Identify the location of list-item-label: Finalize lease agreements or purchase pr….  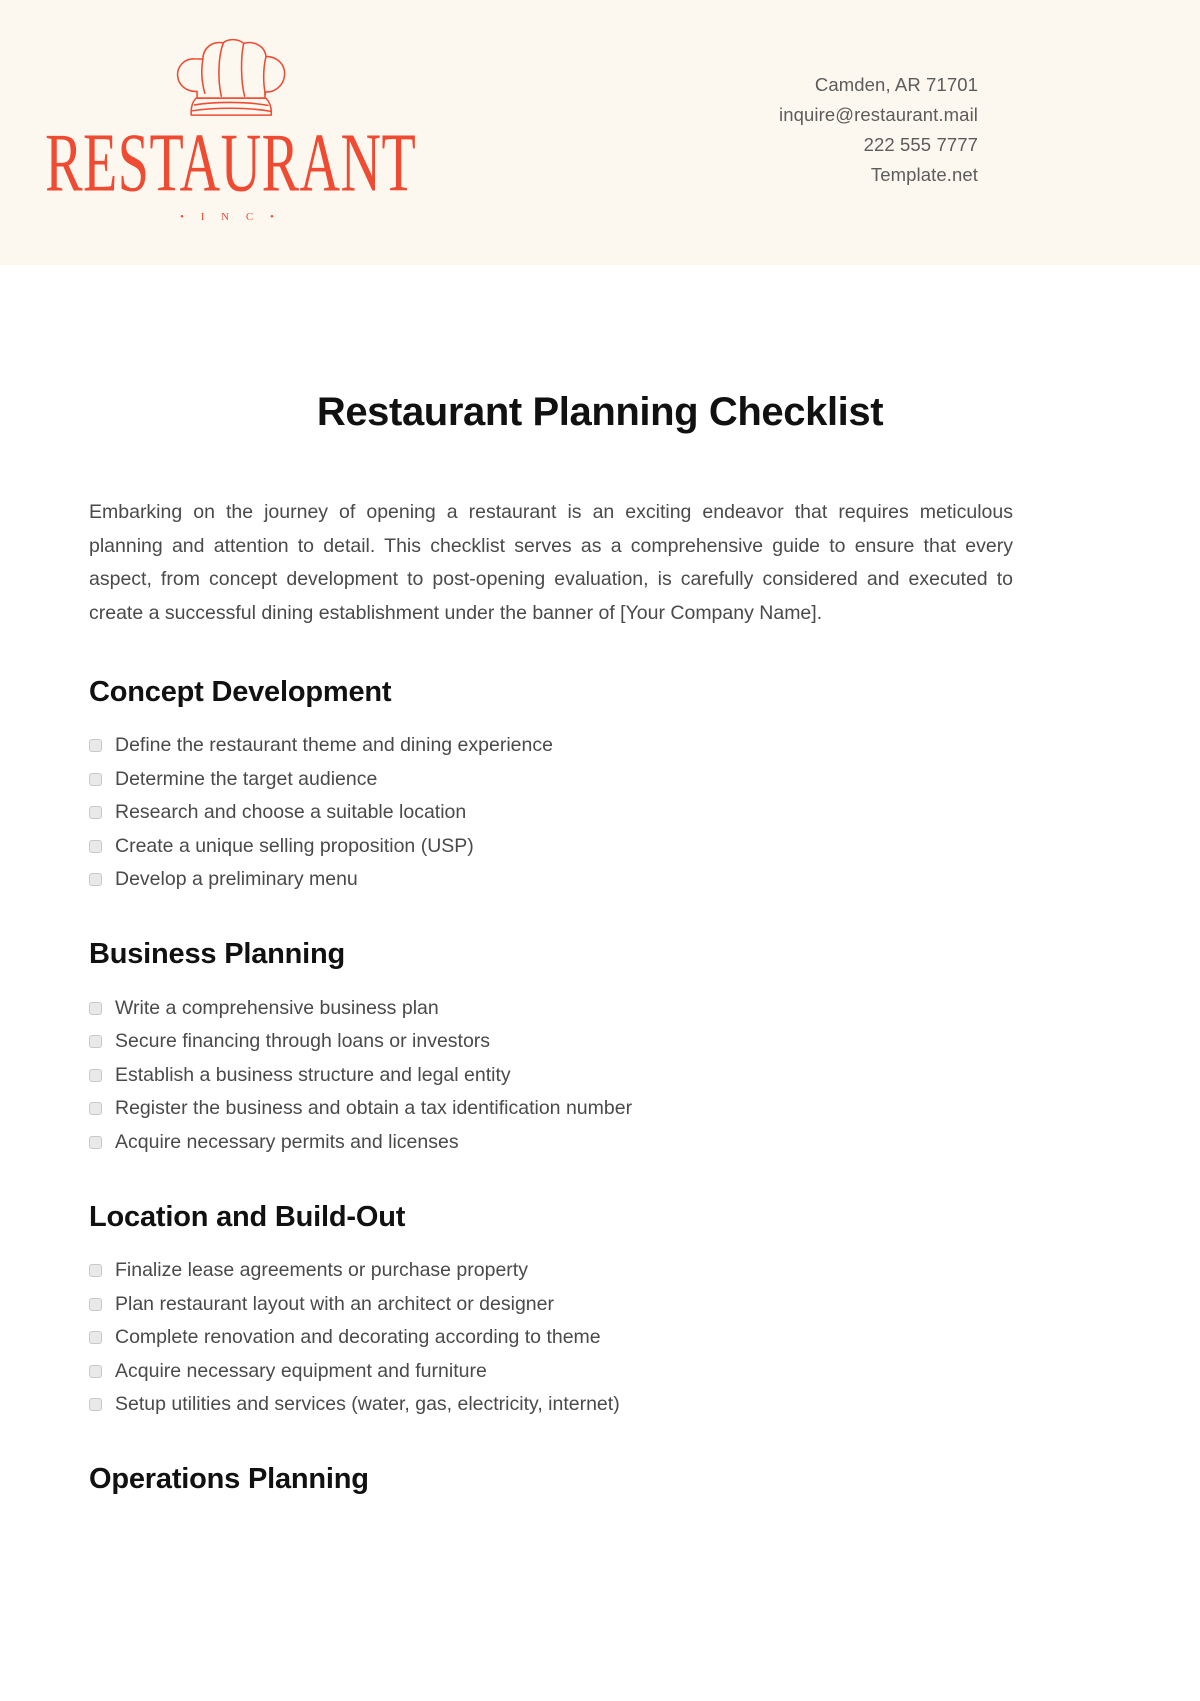
(321, 1270).